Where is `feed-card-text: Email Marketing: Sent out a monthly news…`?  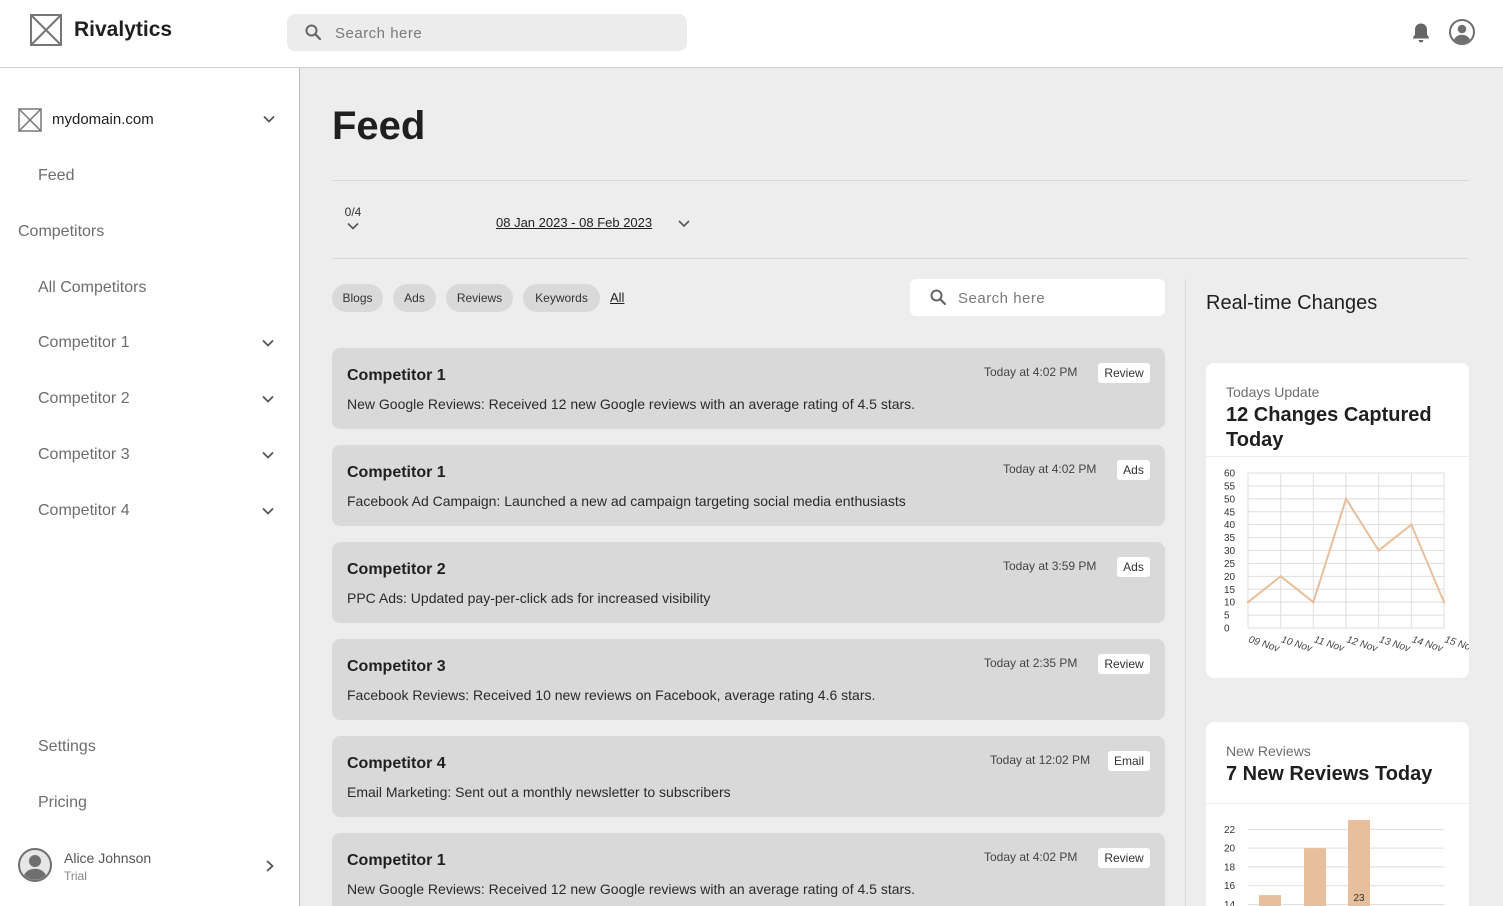 feed-card-text: Email Marketing: Sent out a monthly news… is located at coordinates (539, 792).